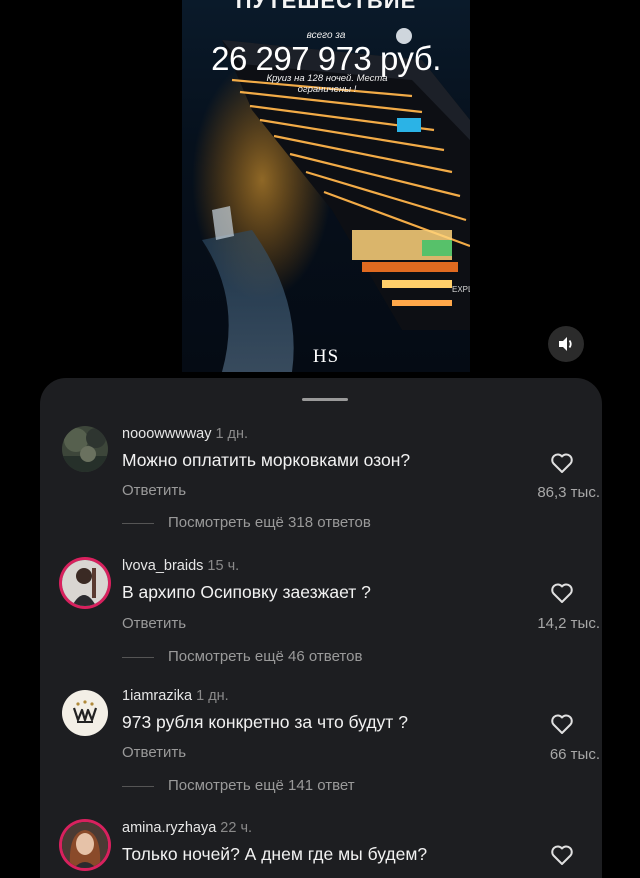  Describe the element at coordinates (265, 722) in the screenshot. I see `comment-text: 973 рубля конкретно за что будут ?` at that location.